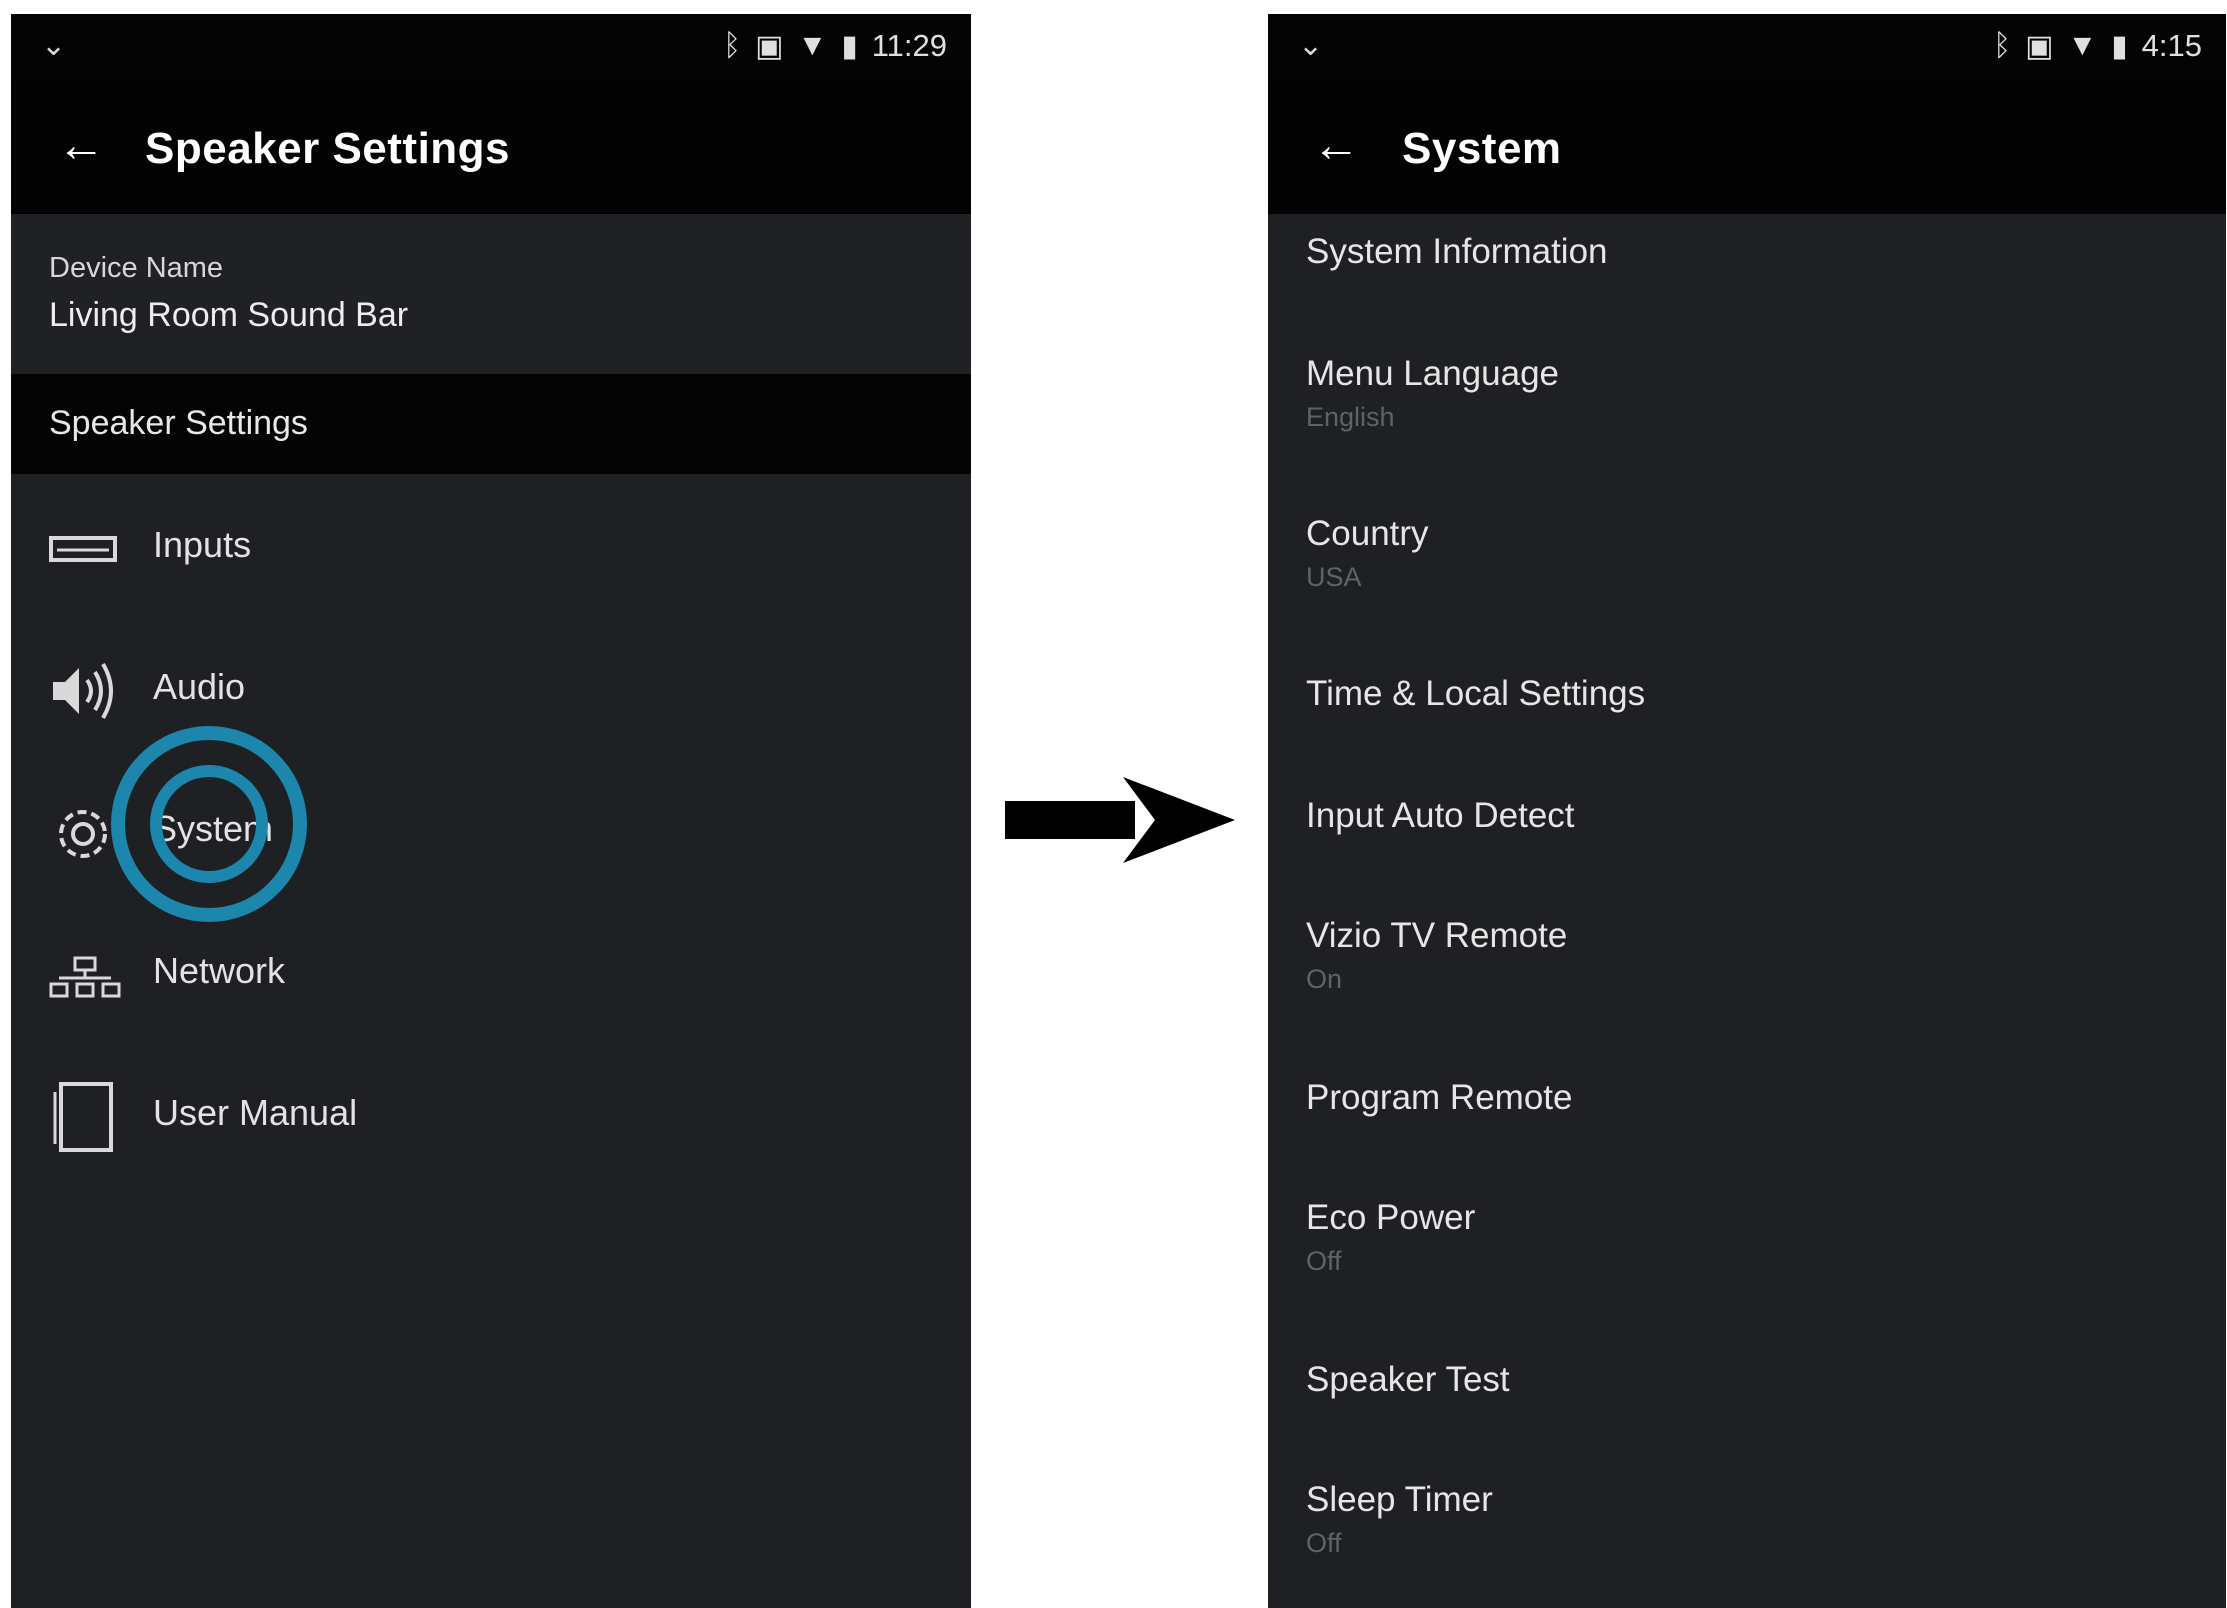 This screenshot has width=2227, height=1608. I want to click on device-name-value: Living Room Sound Bar, so click(229, 315).